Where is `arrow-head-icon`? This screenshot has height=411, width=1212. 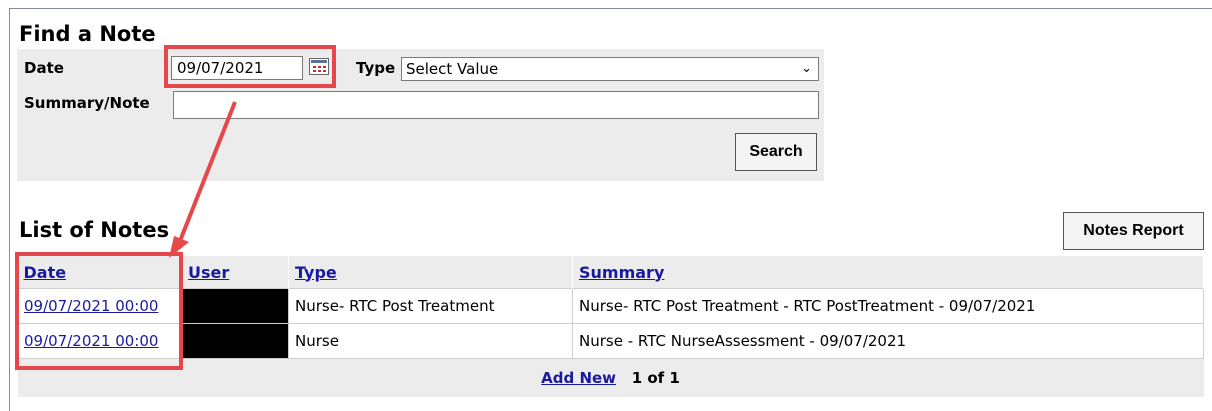 arrow-head-icon is located at coordinates (179, 247).